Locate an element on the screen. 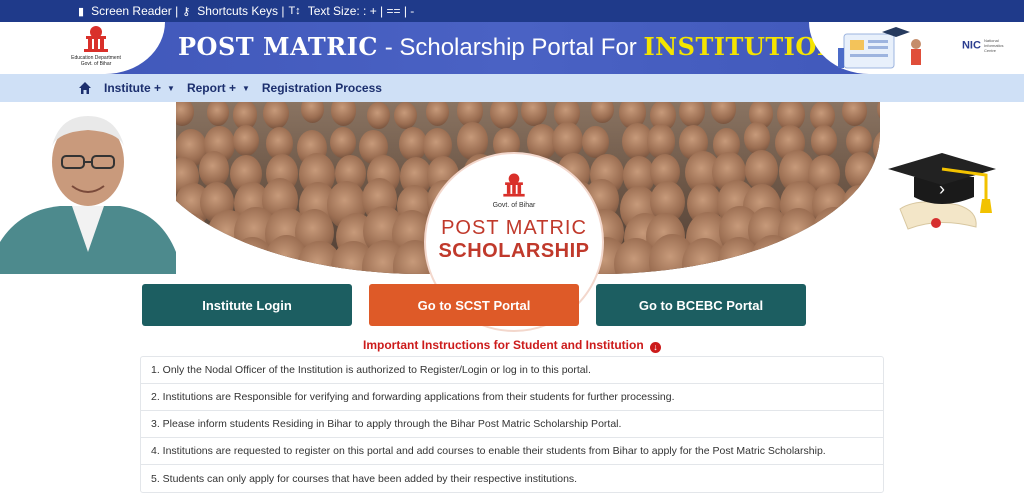  nav-registration-process: Registration Process is located at coordinates (322, 88).